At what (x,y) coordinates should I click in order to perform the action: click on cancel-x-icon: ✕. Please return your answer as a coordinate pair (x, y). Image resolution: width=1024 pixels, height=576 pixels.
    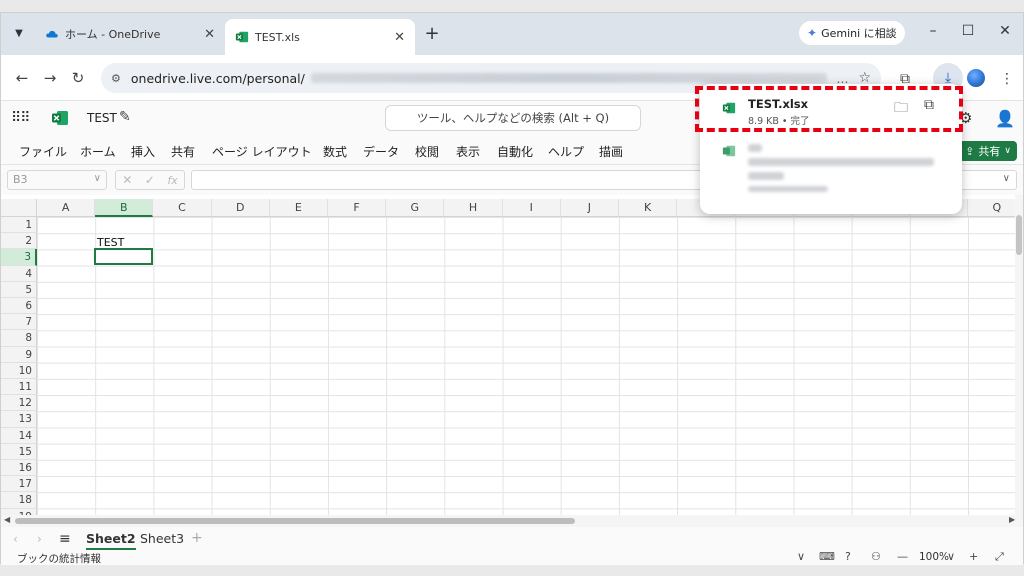
    Looking at the image, I should click on (127, 180).